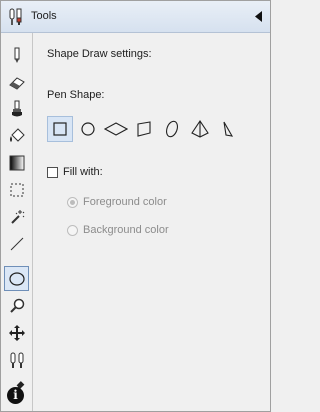 Image resolution: width=320 pixels, height=412 pixels. Describe the element at coordinates (126, 230) in the screenshot. I see `background-color-label: Background color` at that location.